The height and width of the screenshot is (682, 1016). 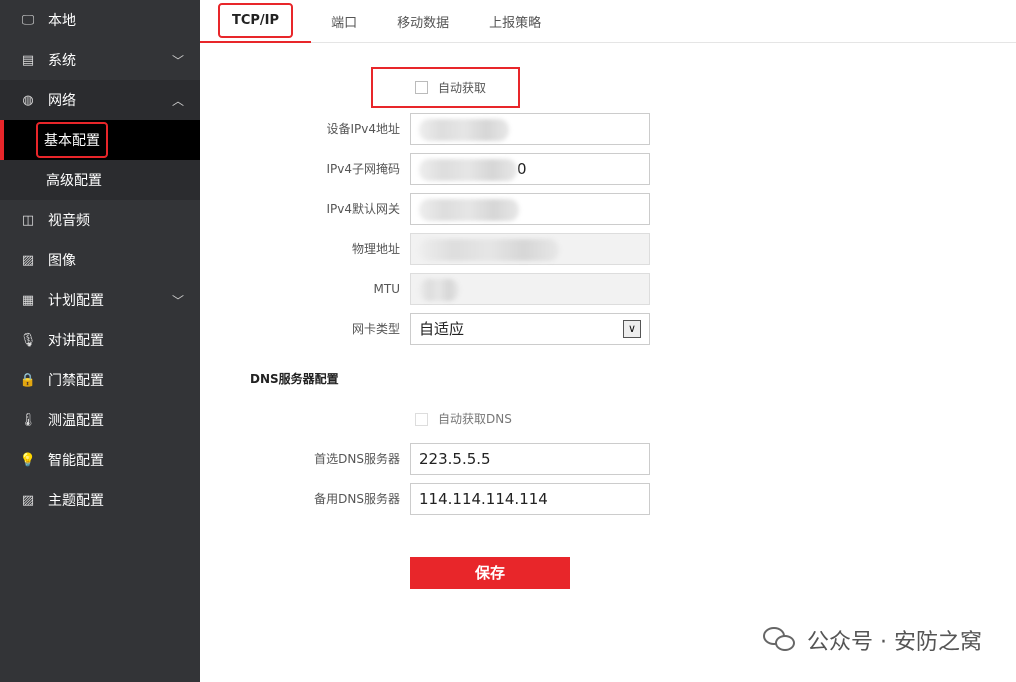 I want to click on sidebar-item-image: ▨ 图像, so click(x=100, y=260).